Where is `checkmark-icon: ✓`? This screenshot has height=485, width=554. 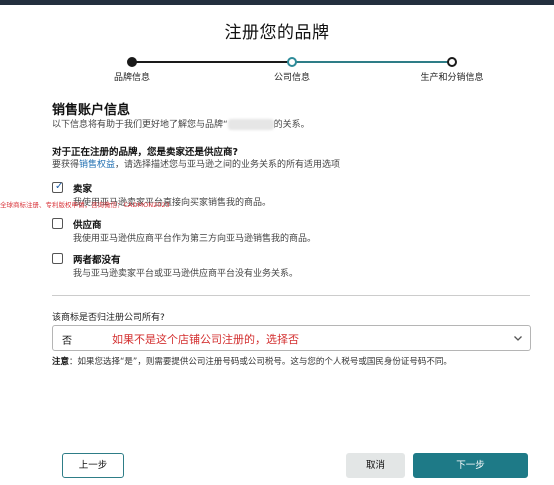 checkmark-icon: ✓ is located at coordinates (59, 186).